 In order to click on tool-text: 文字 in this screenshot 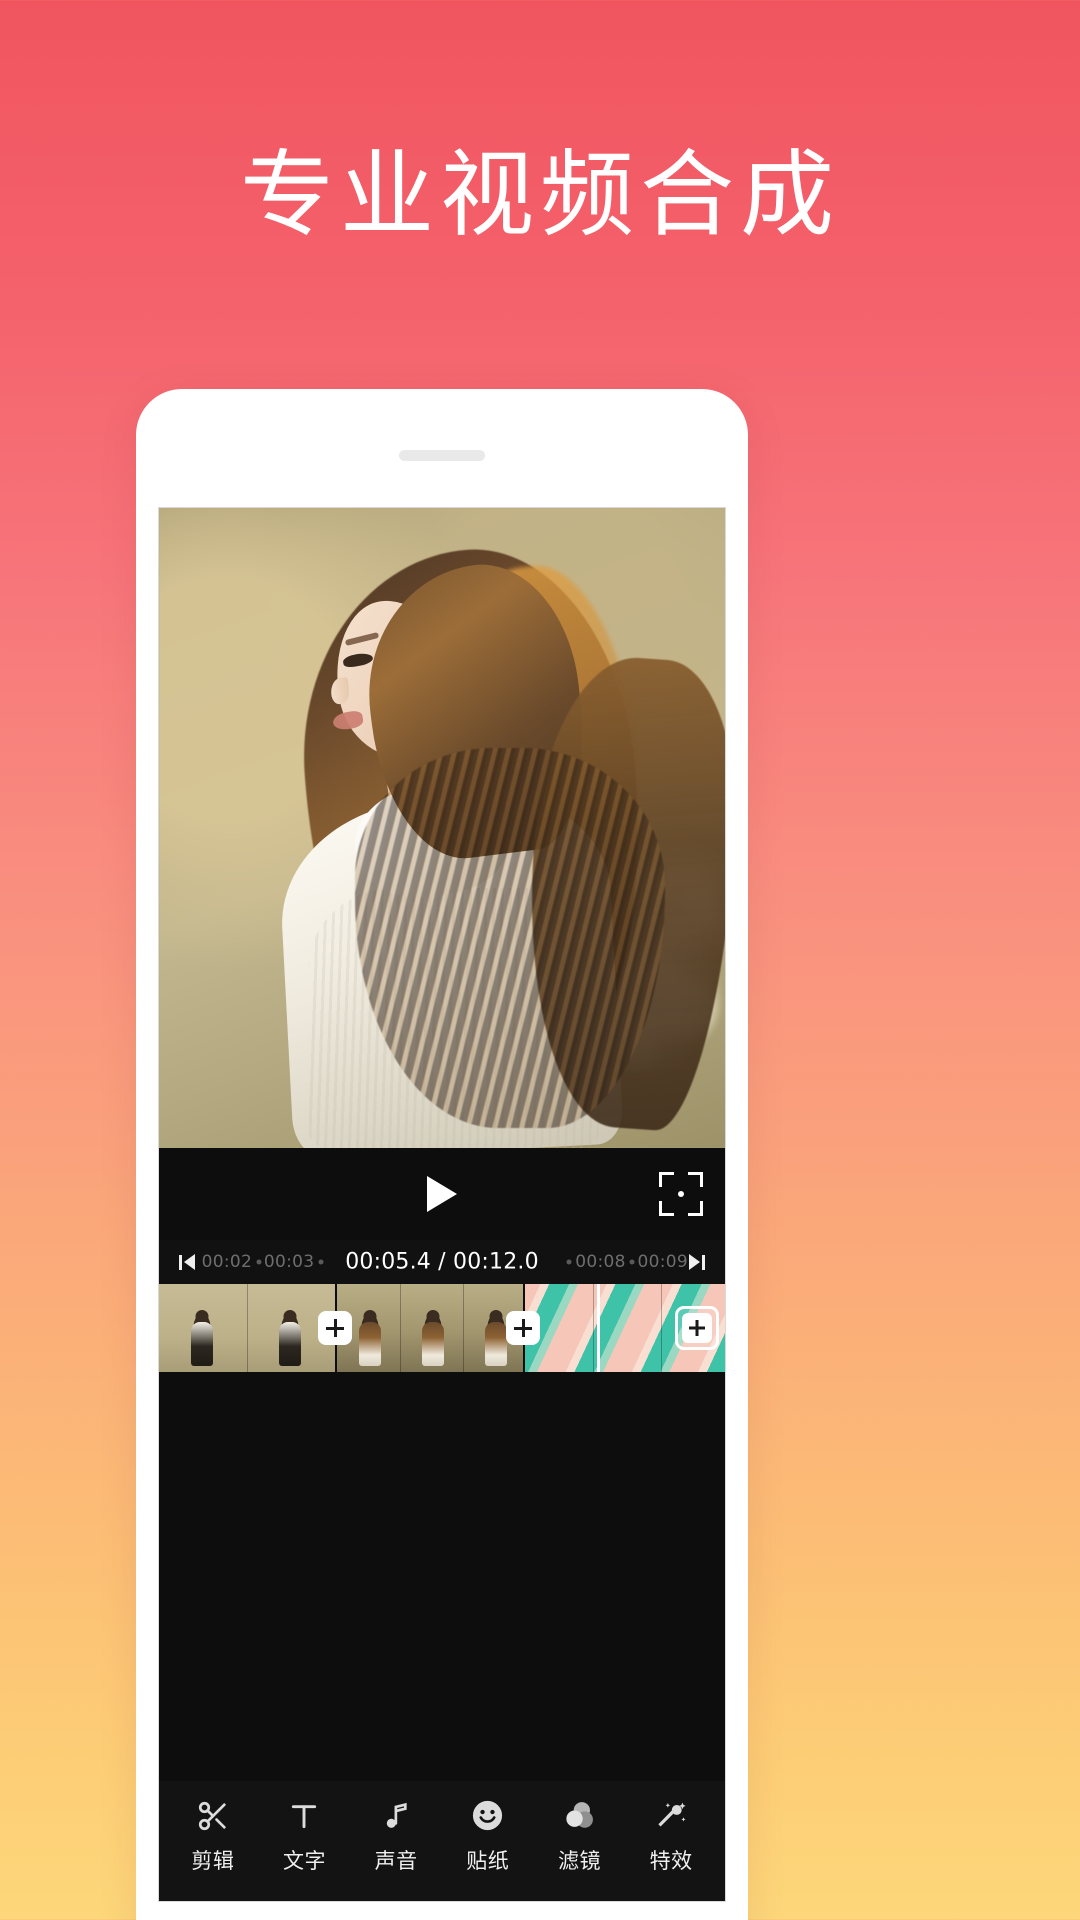, I will do `click(304, 1836)`.